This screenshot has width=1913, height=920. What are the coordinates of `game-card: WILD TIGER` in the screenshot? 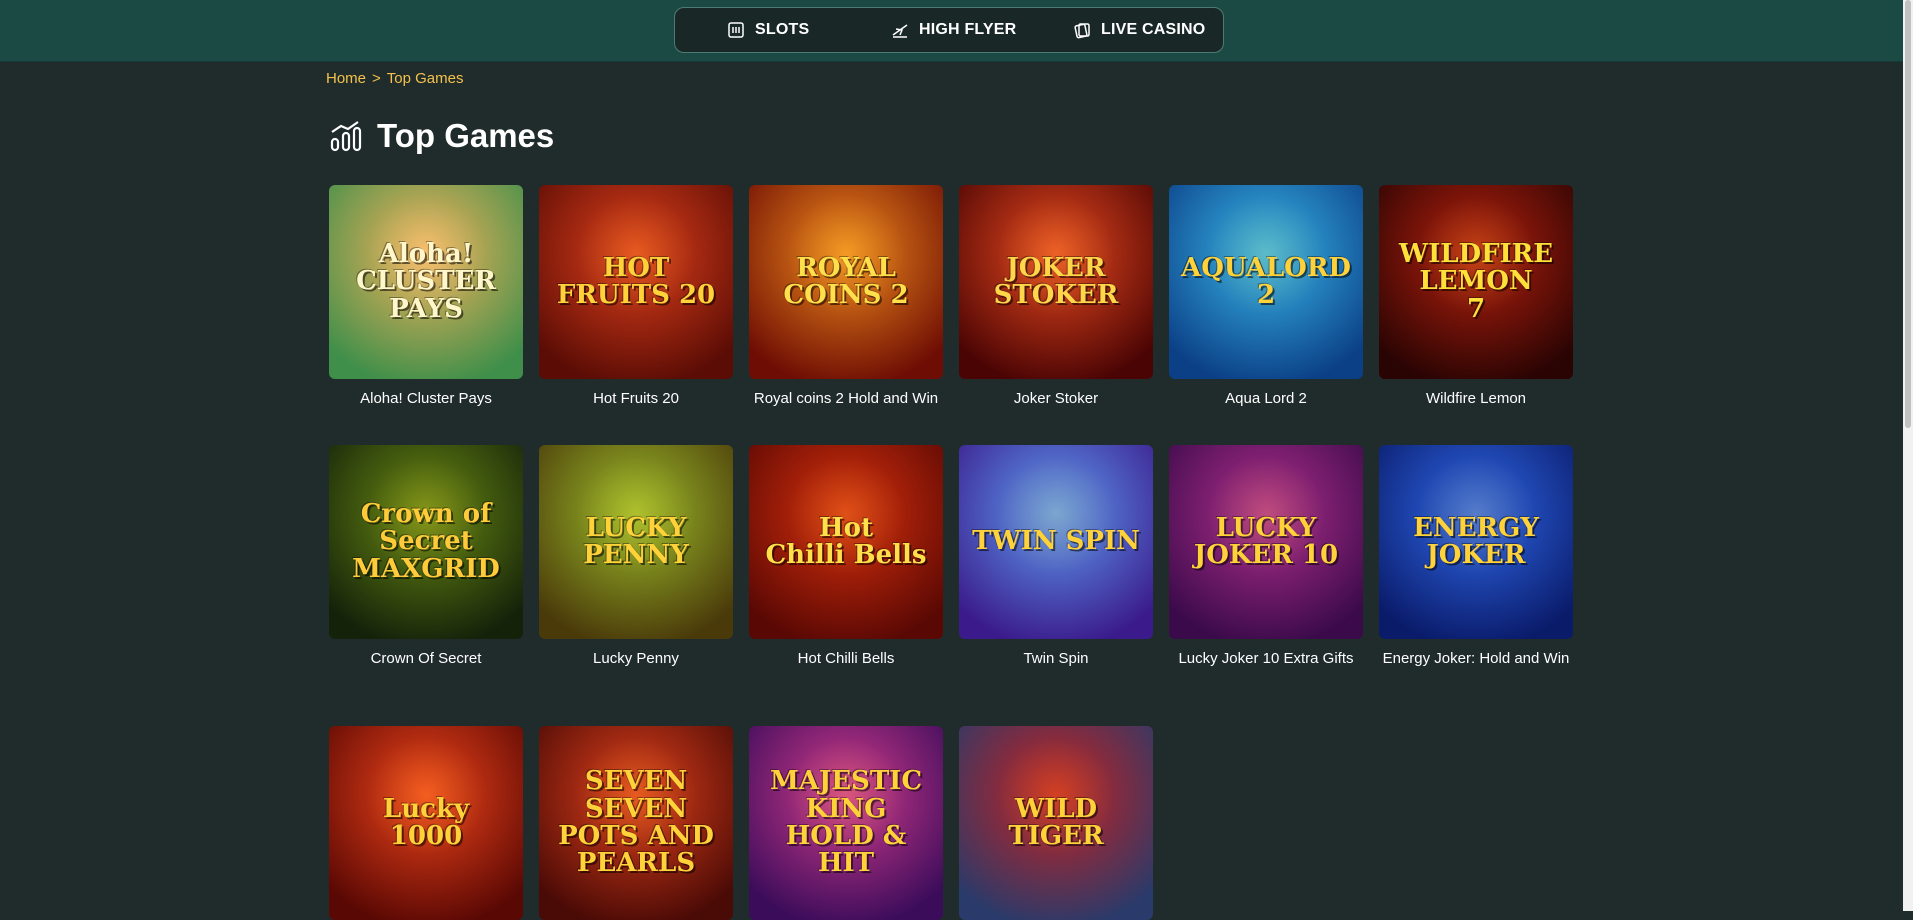 It's located at (1056, 823).